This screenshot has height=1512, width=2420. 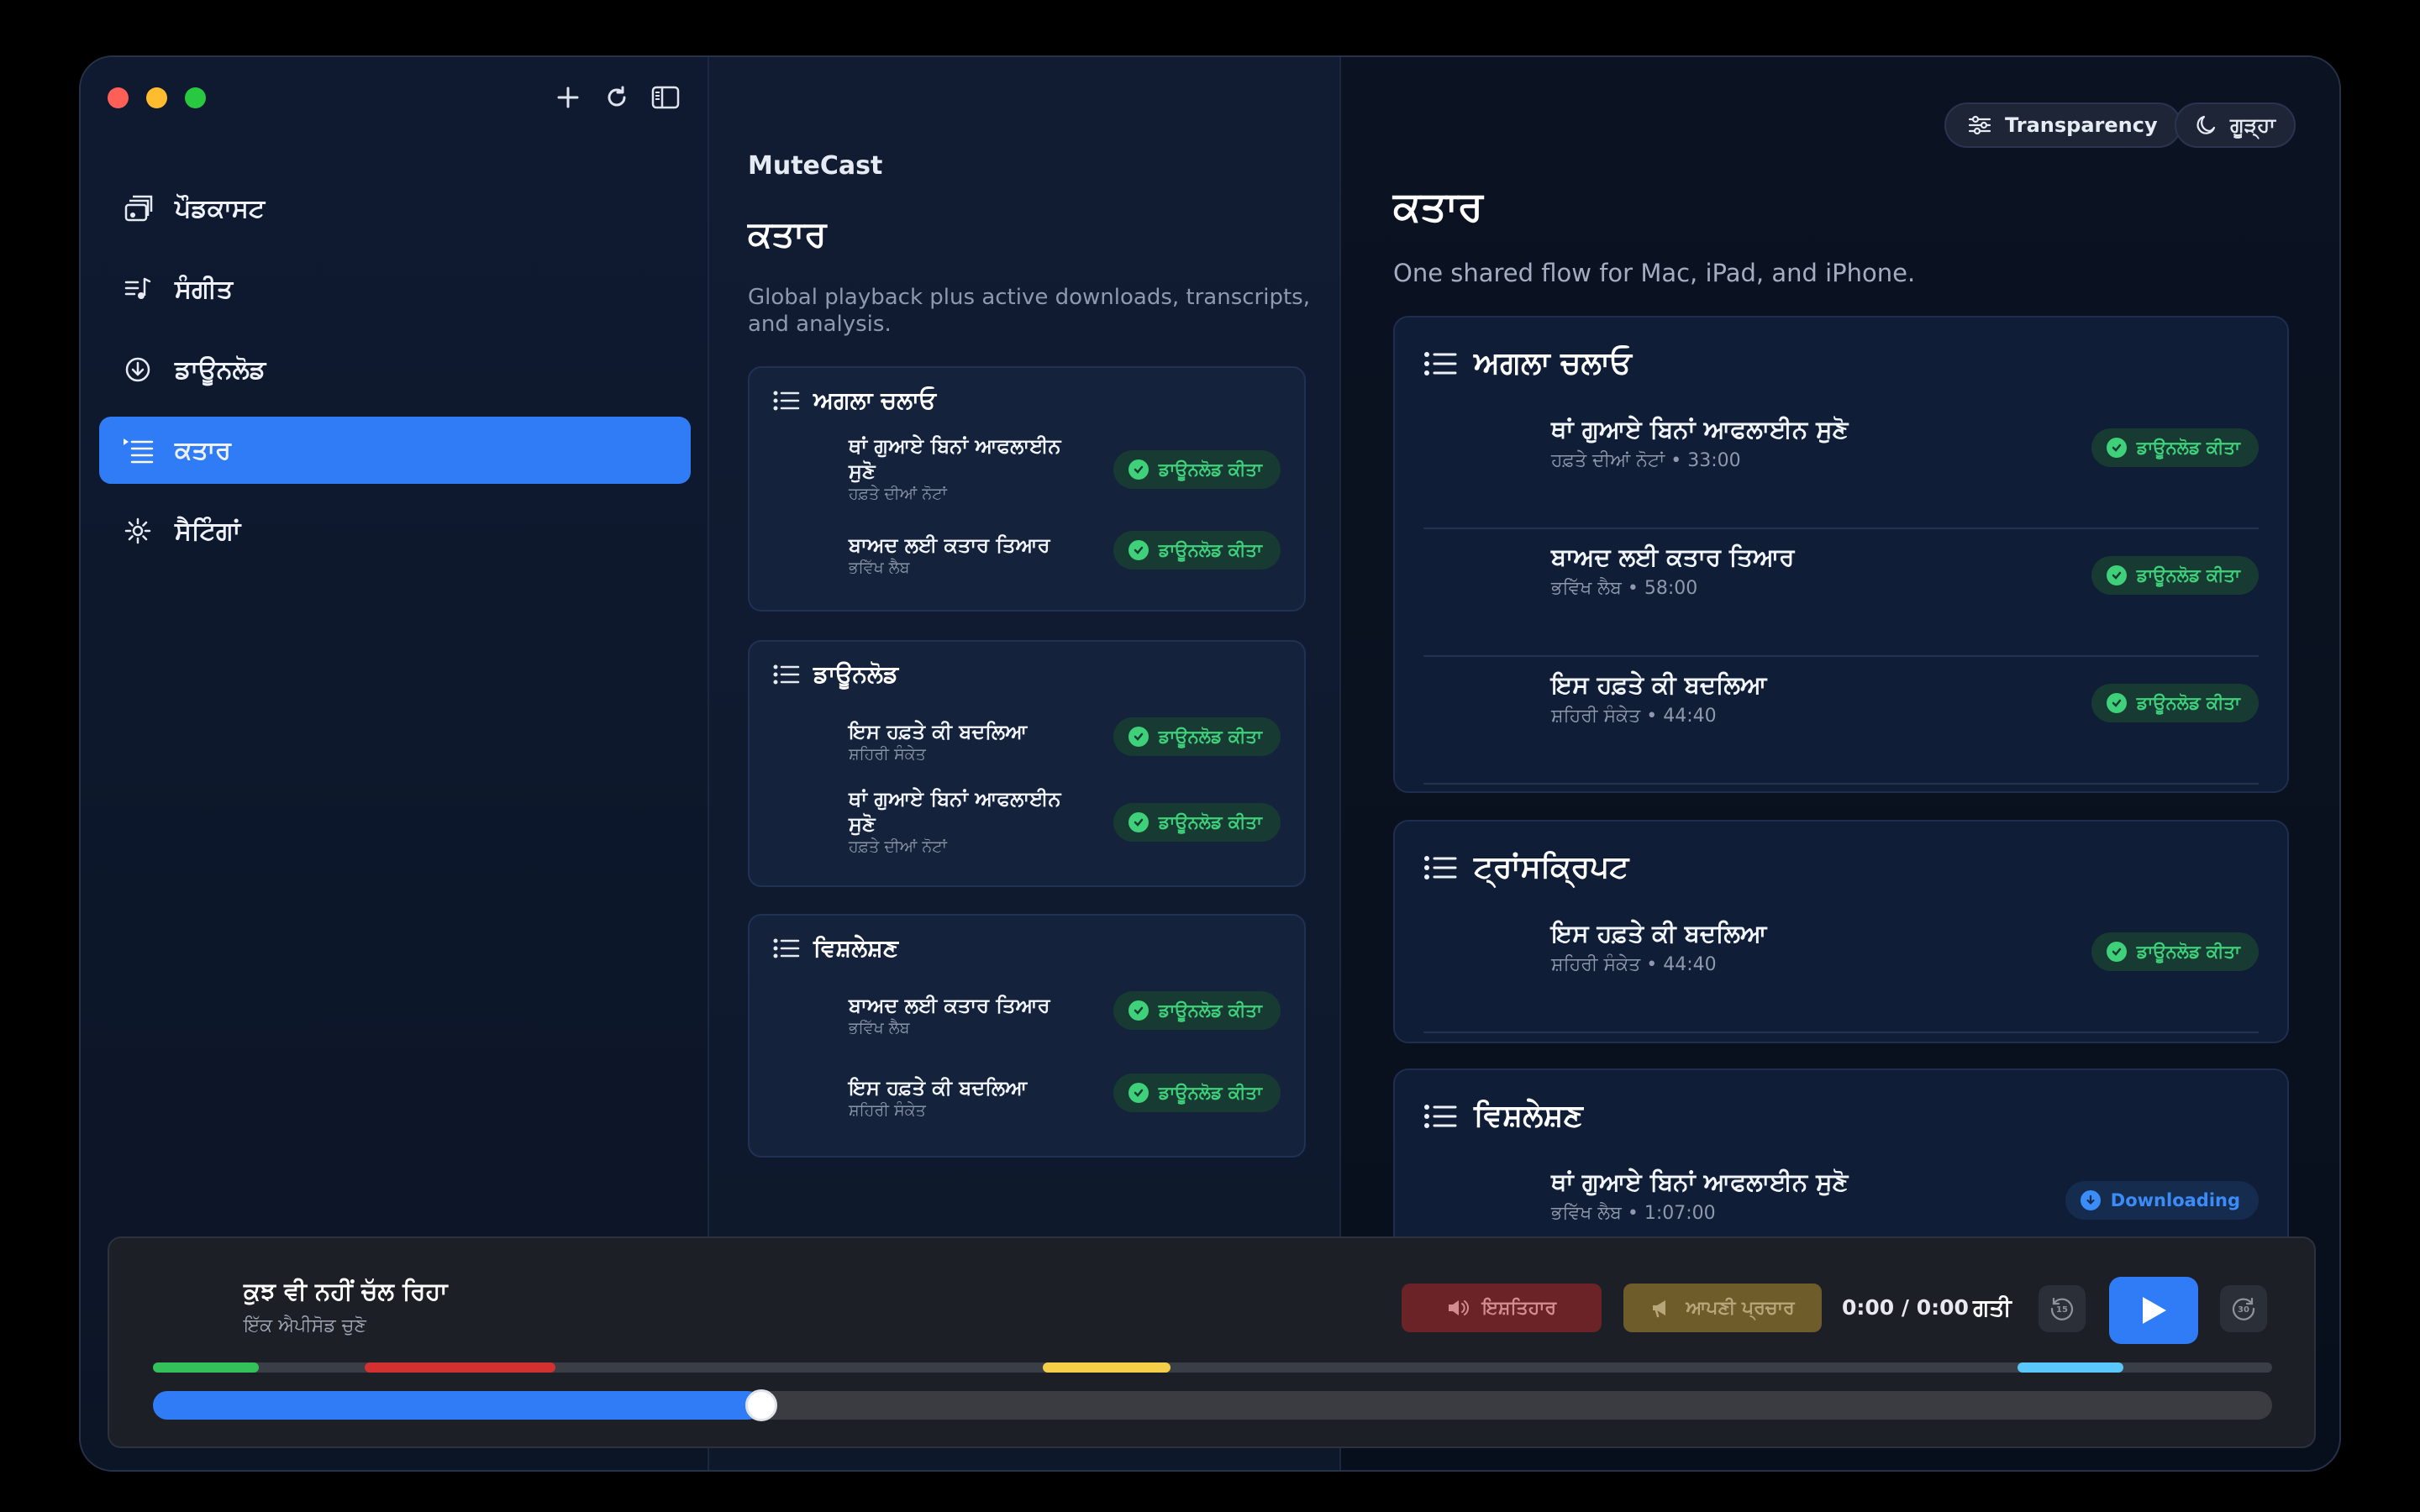 I want to click on progress-handle, so click(x=762, y=1405).